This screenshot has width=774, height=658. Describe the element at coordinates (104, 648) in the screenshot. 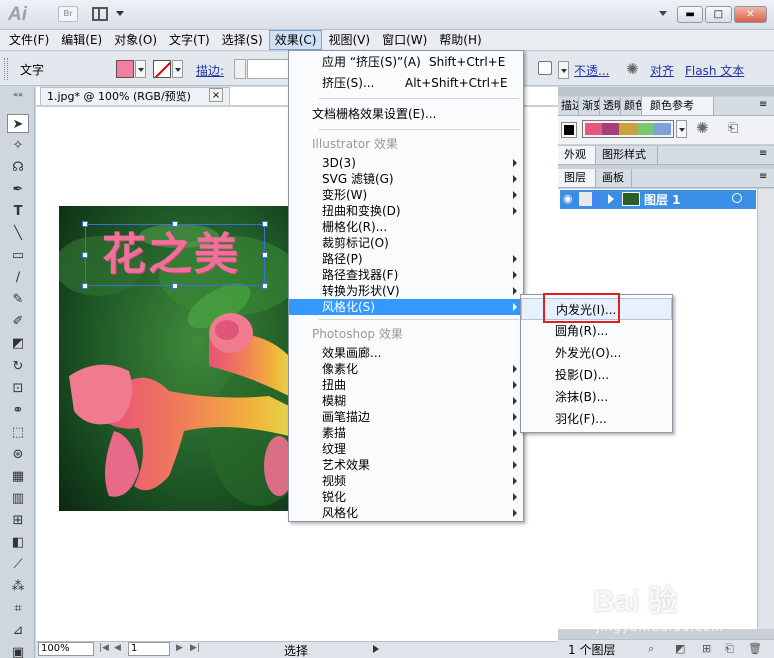

I see `first-page-icon: |◀` at that location.